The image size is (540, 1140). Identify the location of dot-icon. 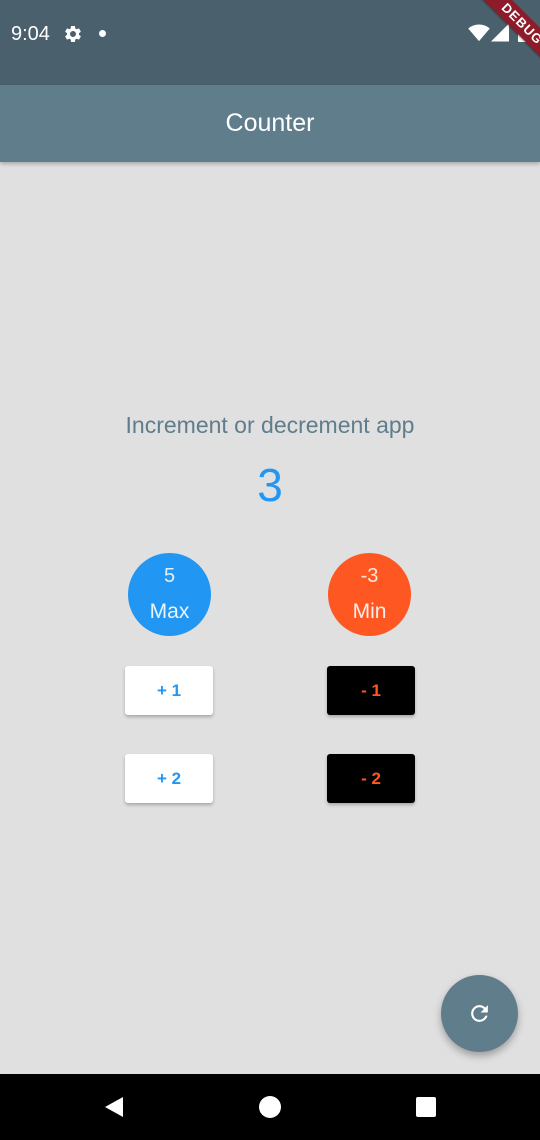
(102, 33).